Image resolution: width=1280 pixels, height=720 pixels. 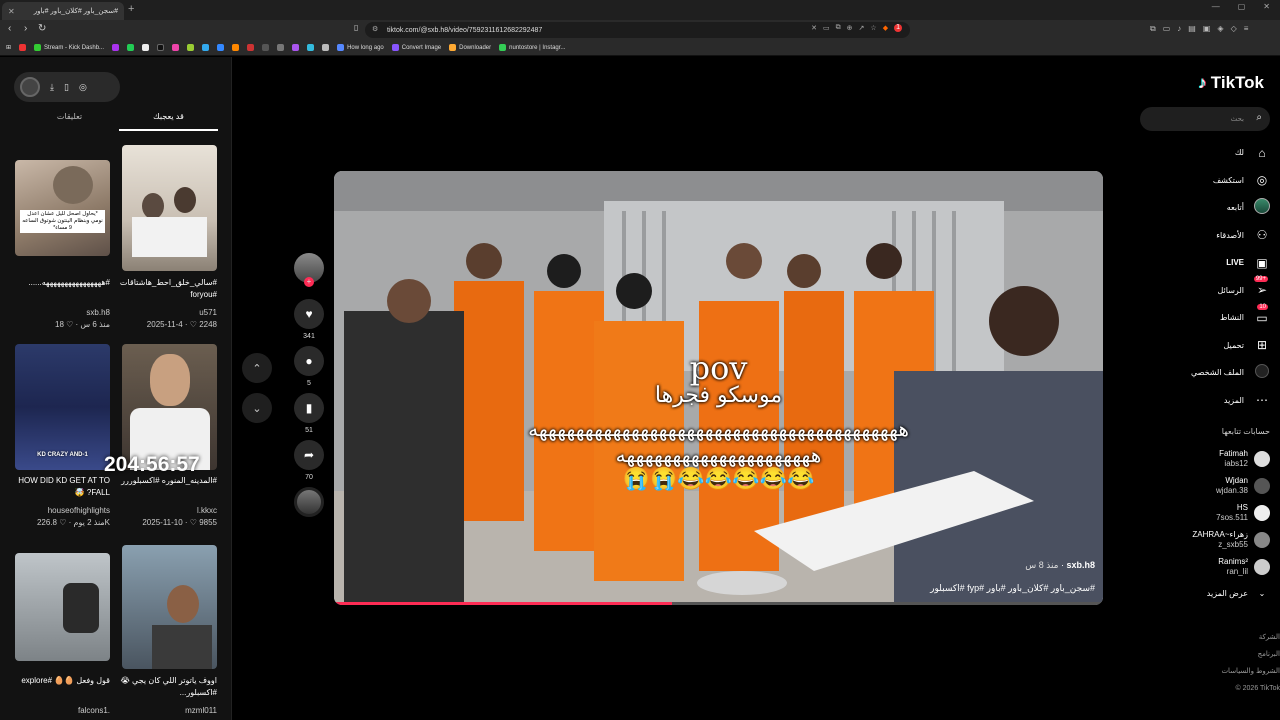 I want to click on tiktok-icon, so click(x=161, y=47).